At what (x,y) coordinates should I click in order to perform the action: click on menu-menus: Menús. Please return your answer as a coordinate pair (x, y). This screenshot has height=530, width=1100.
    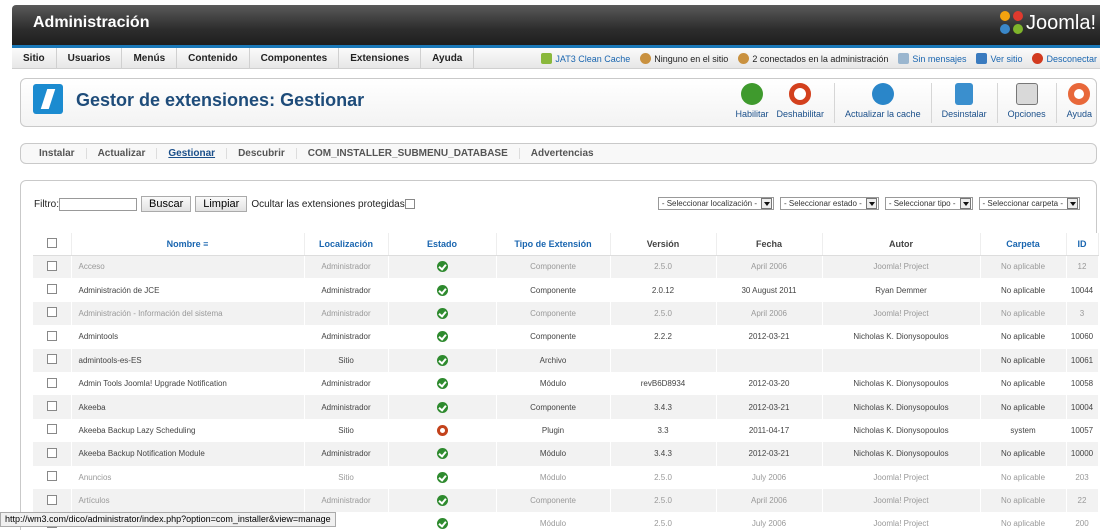
    Looking at the image, I should click on (150, 58).